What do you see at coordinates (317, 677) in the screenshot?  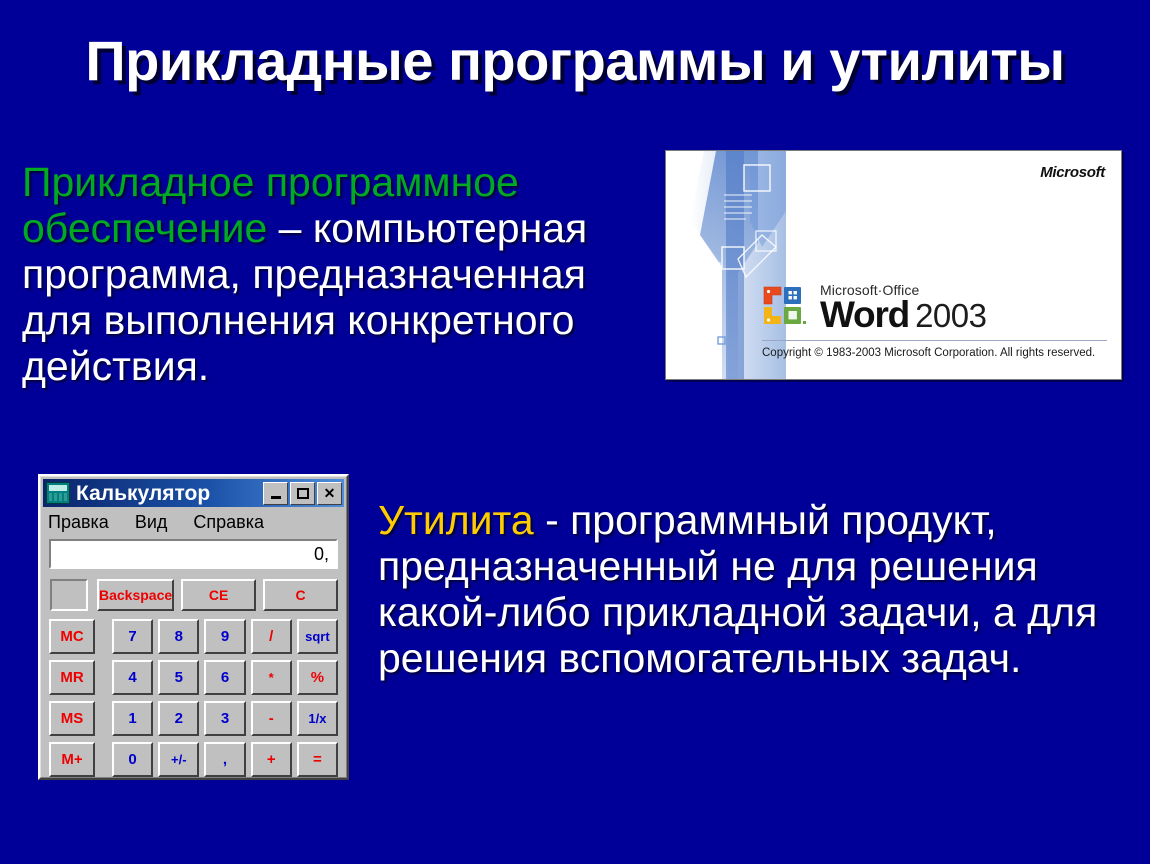 I see `percent-button: %` at bounding box center [317, 677].